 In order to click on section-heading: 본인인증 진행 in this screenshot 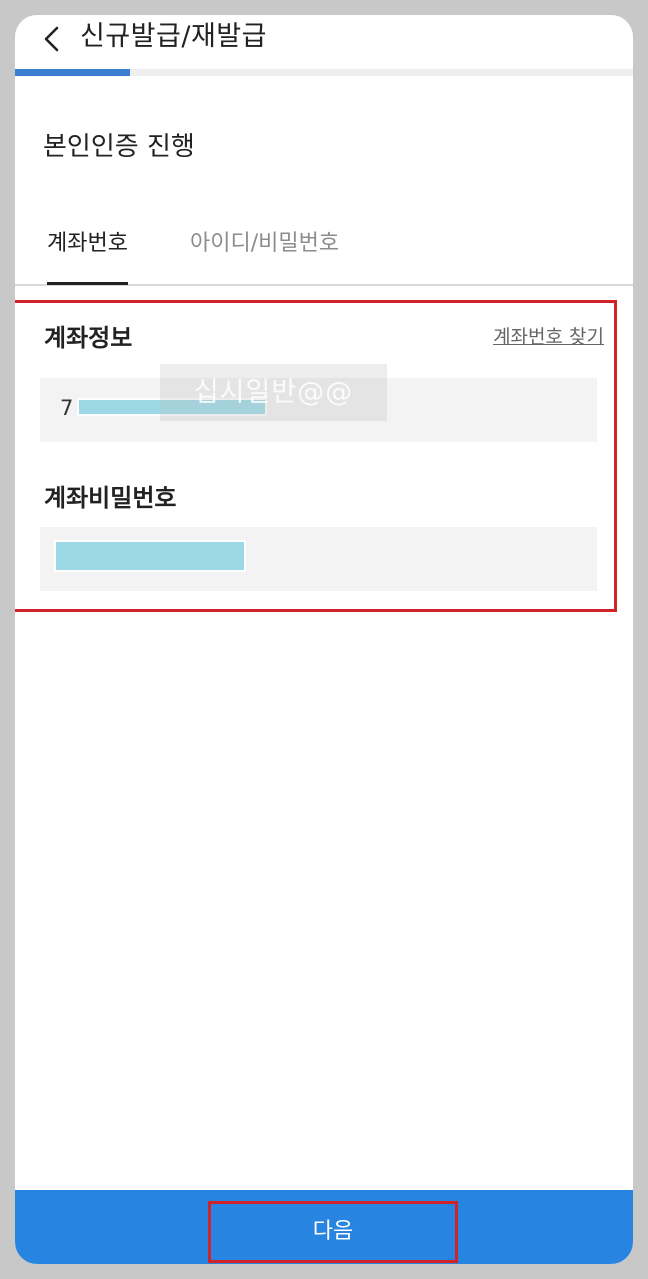, I will do `click(119, 147)`.